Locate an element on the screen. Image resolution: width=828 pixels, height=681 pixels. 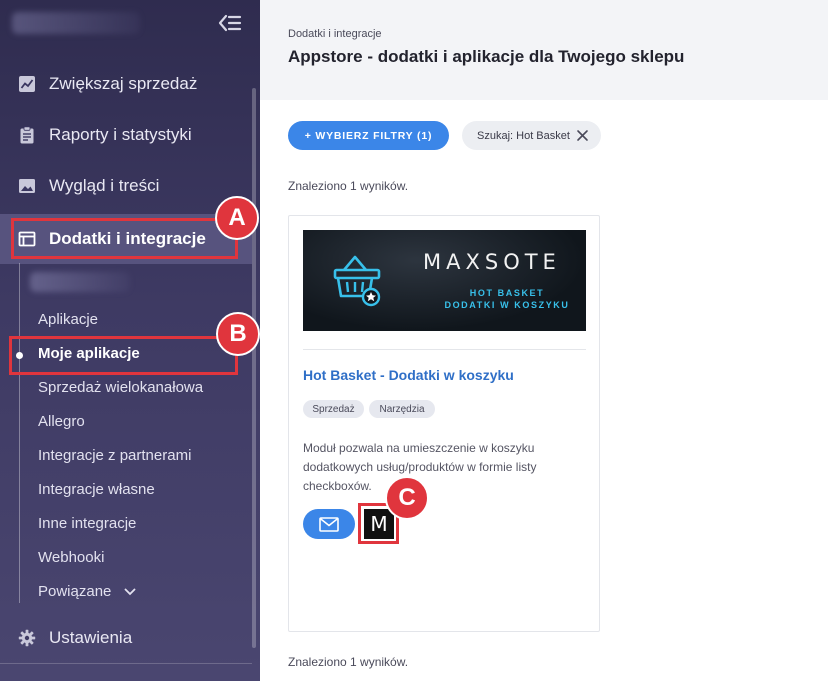
submenu-item-related: Powiązane is located at coordinates (87, 592).